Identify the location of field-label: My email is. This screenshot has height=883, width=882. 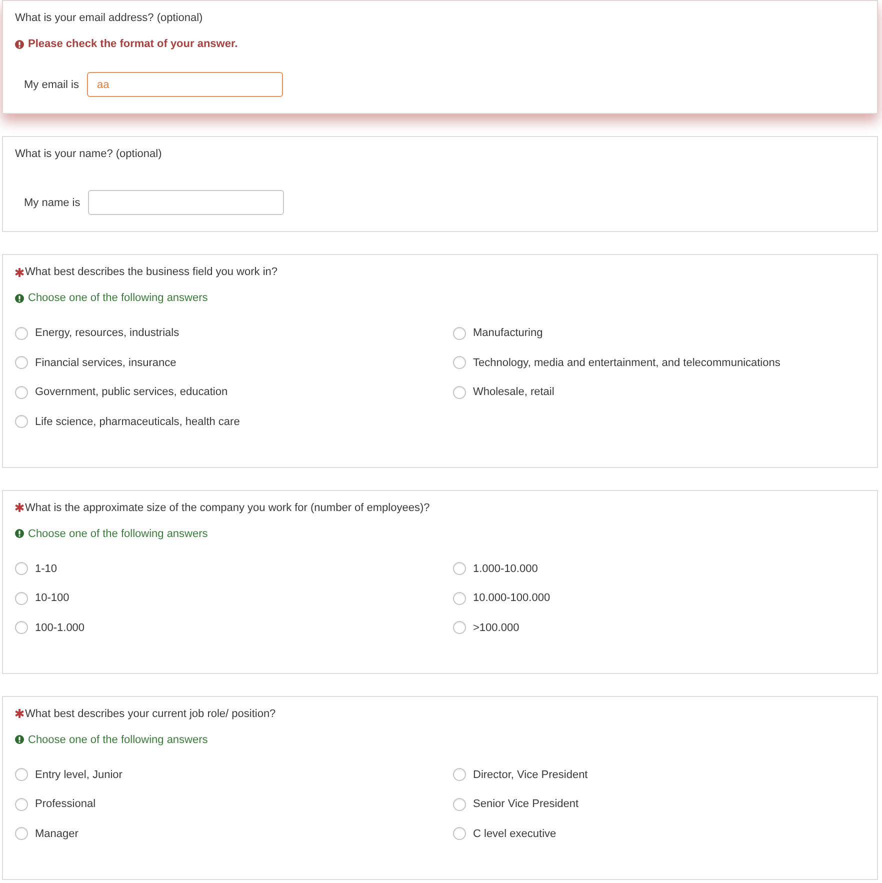
(52, 85).